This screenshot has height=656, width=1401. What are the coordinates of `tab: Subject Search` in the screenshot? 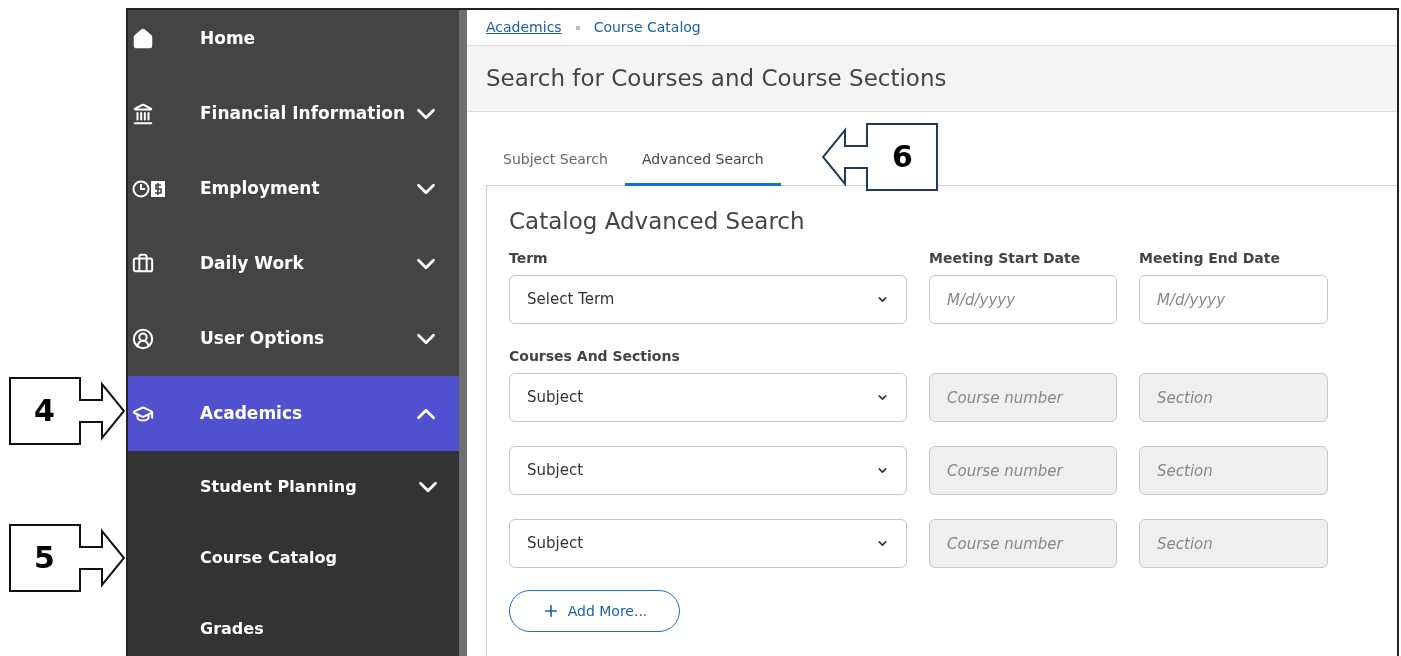 It's located at (555, 161).